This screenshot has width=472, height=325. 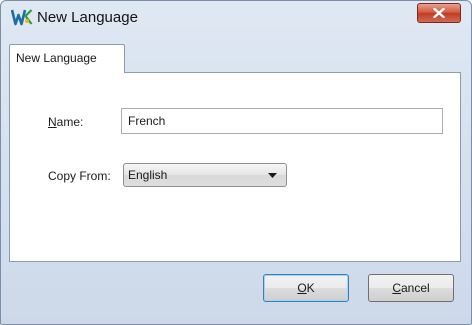 I want to click on close-icon, so click(x=439, y=13).